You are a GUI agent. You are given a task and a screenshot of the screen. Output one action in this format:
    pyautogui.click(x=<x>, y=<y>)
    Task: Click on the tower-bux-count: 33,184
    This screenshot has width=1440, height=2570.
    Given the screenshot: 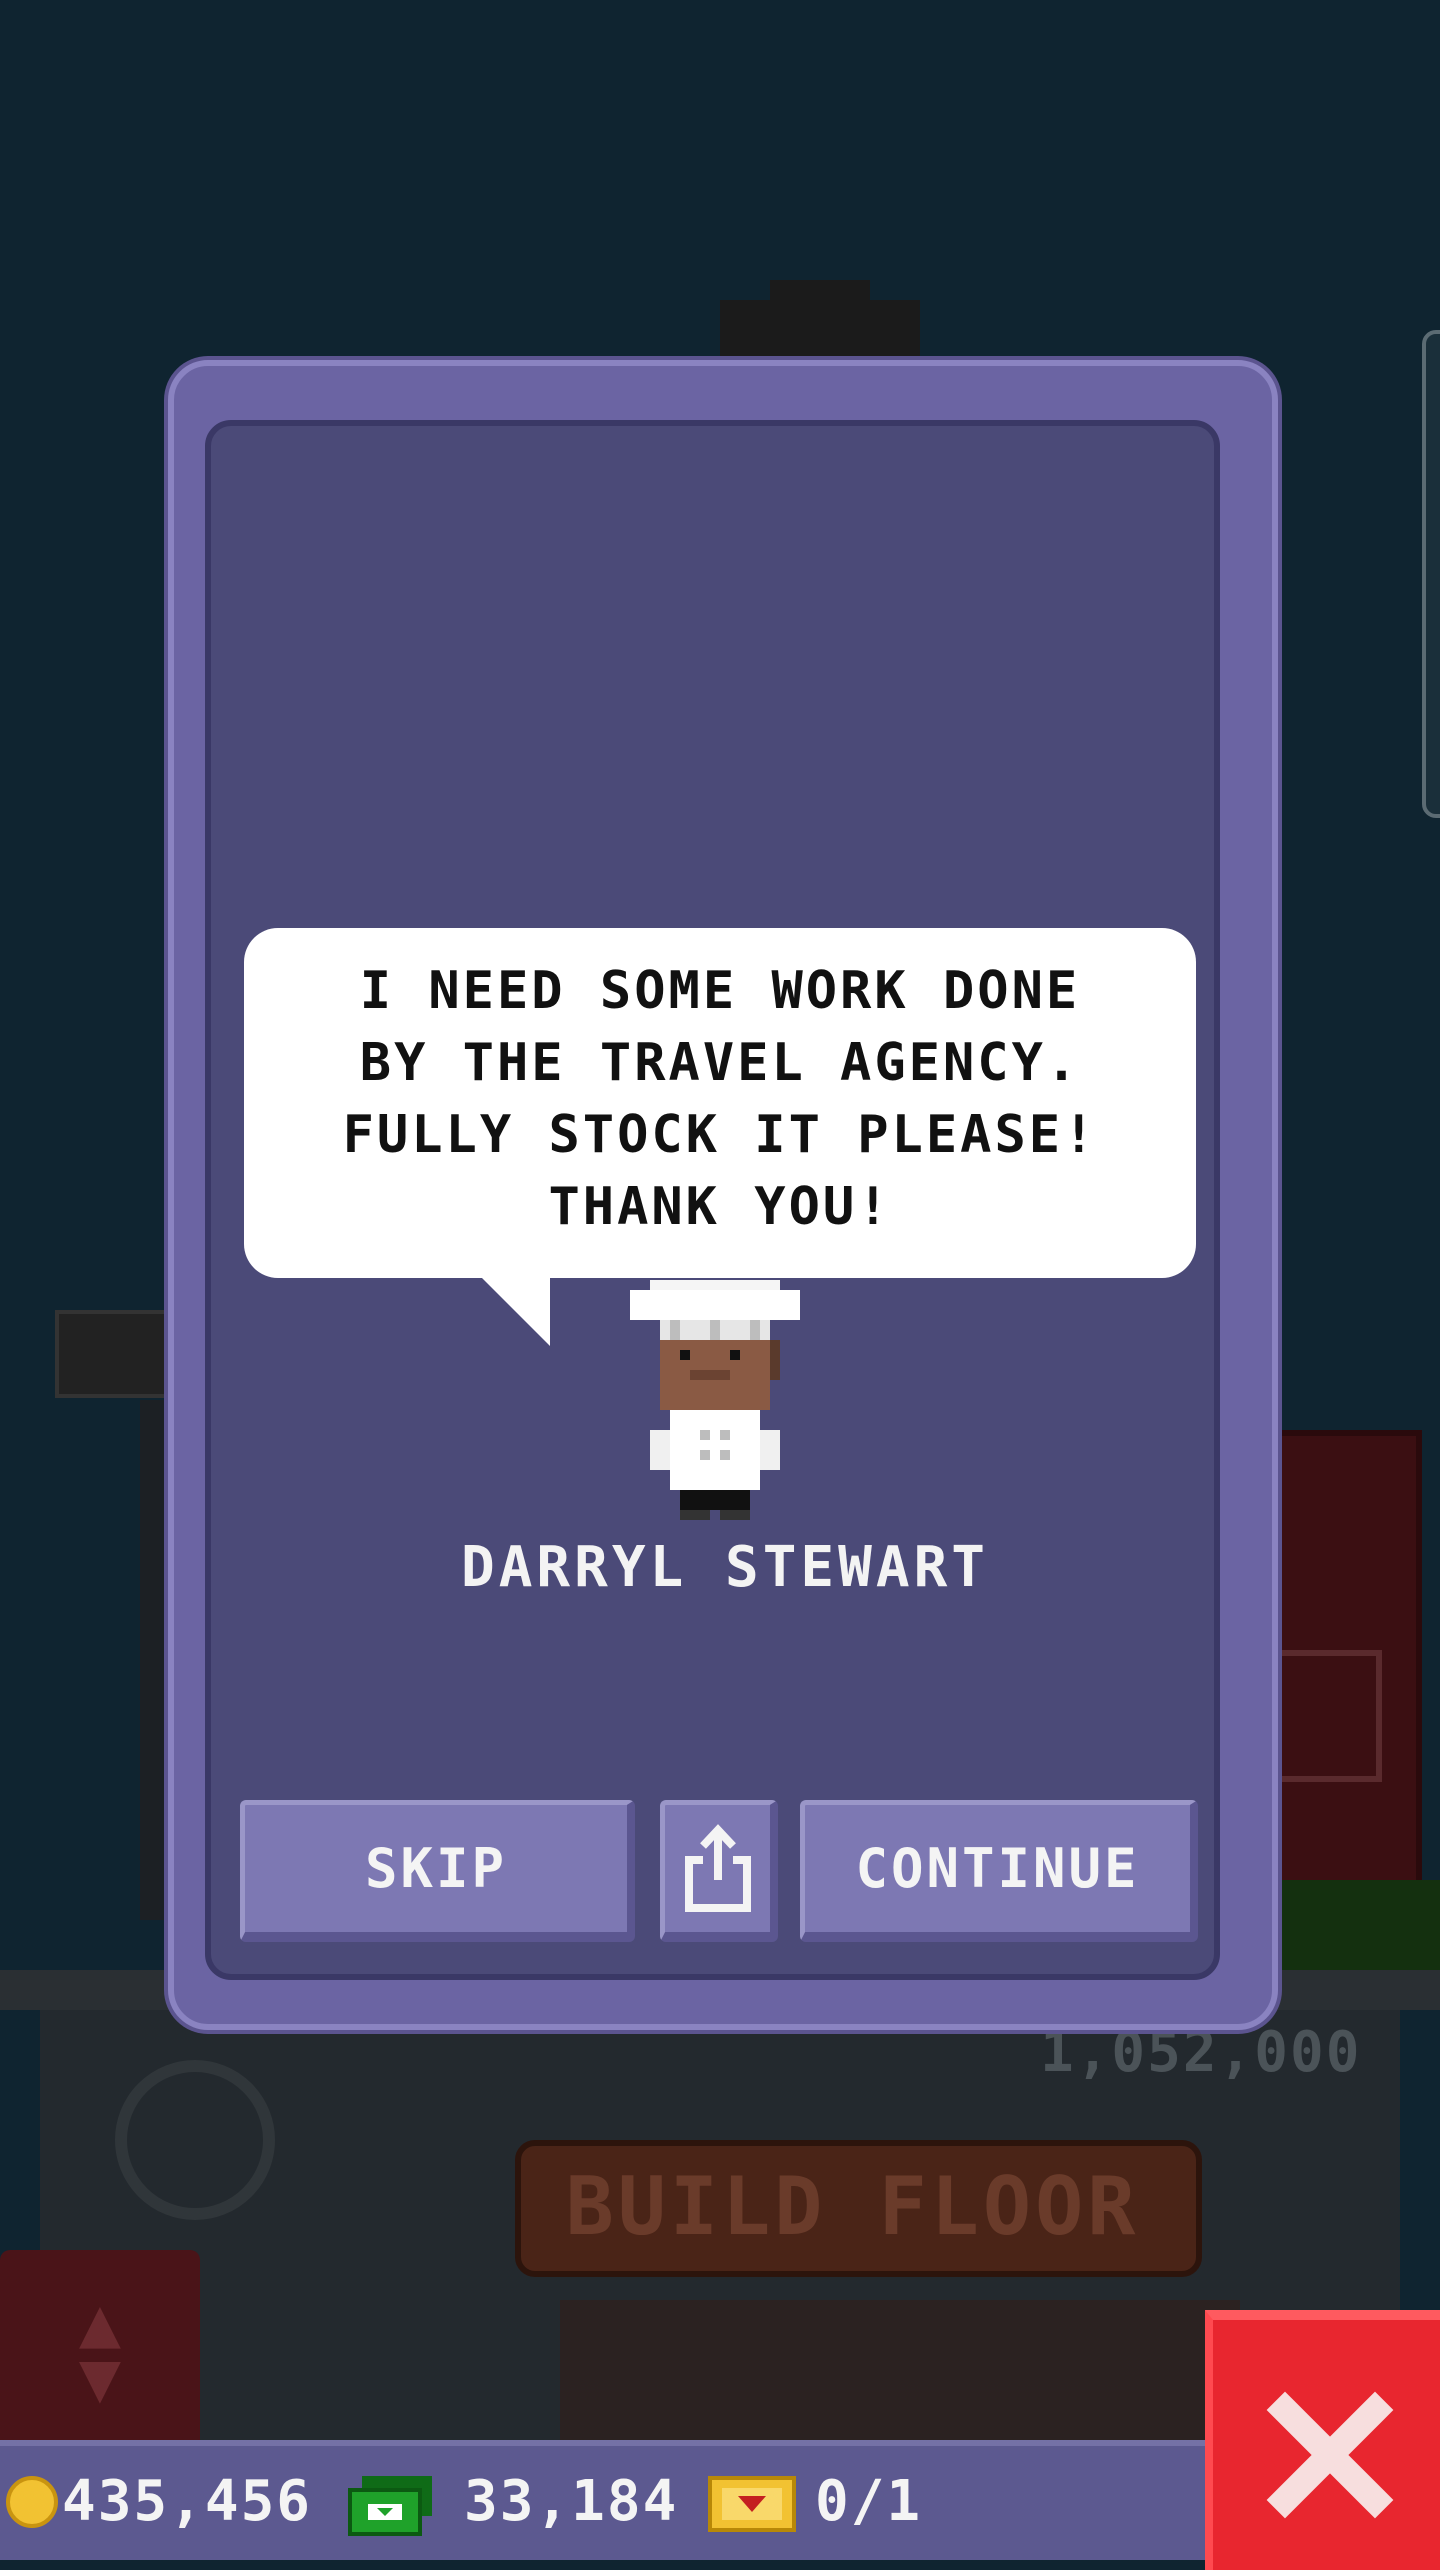 What is the action you would take?
    pyautogui.click(x=571, y=2501)
    